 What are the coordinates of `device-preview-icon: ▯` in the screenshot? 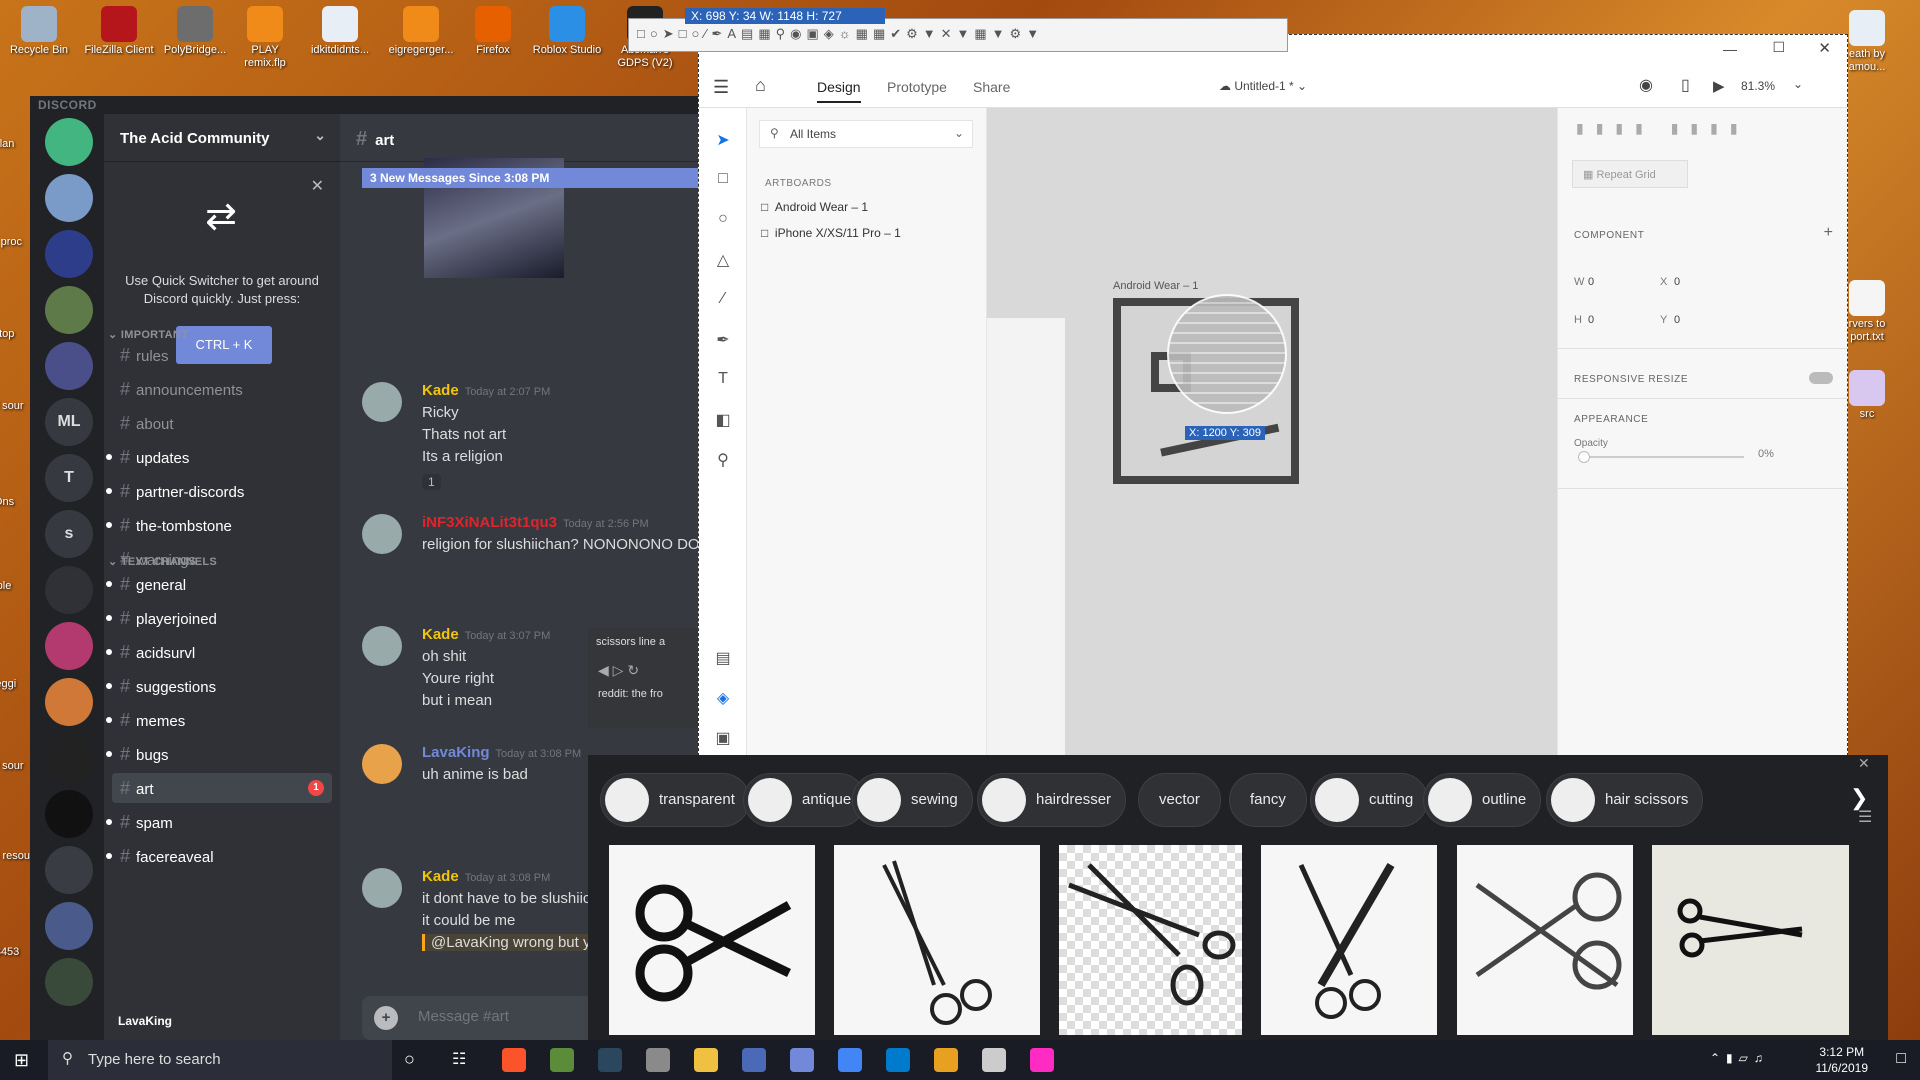 It's located at (1685, 85).